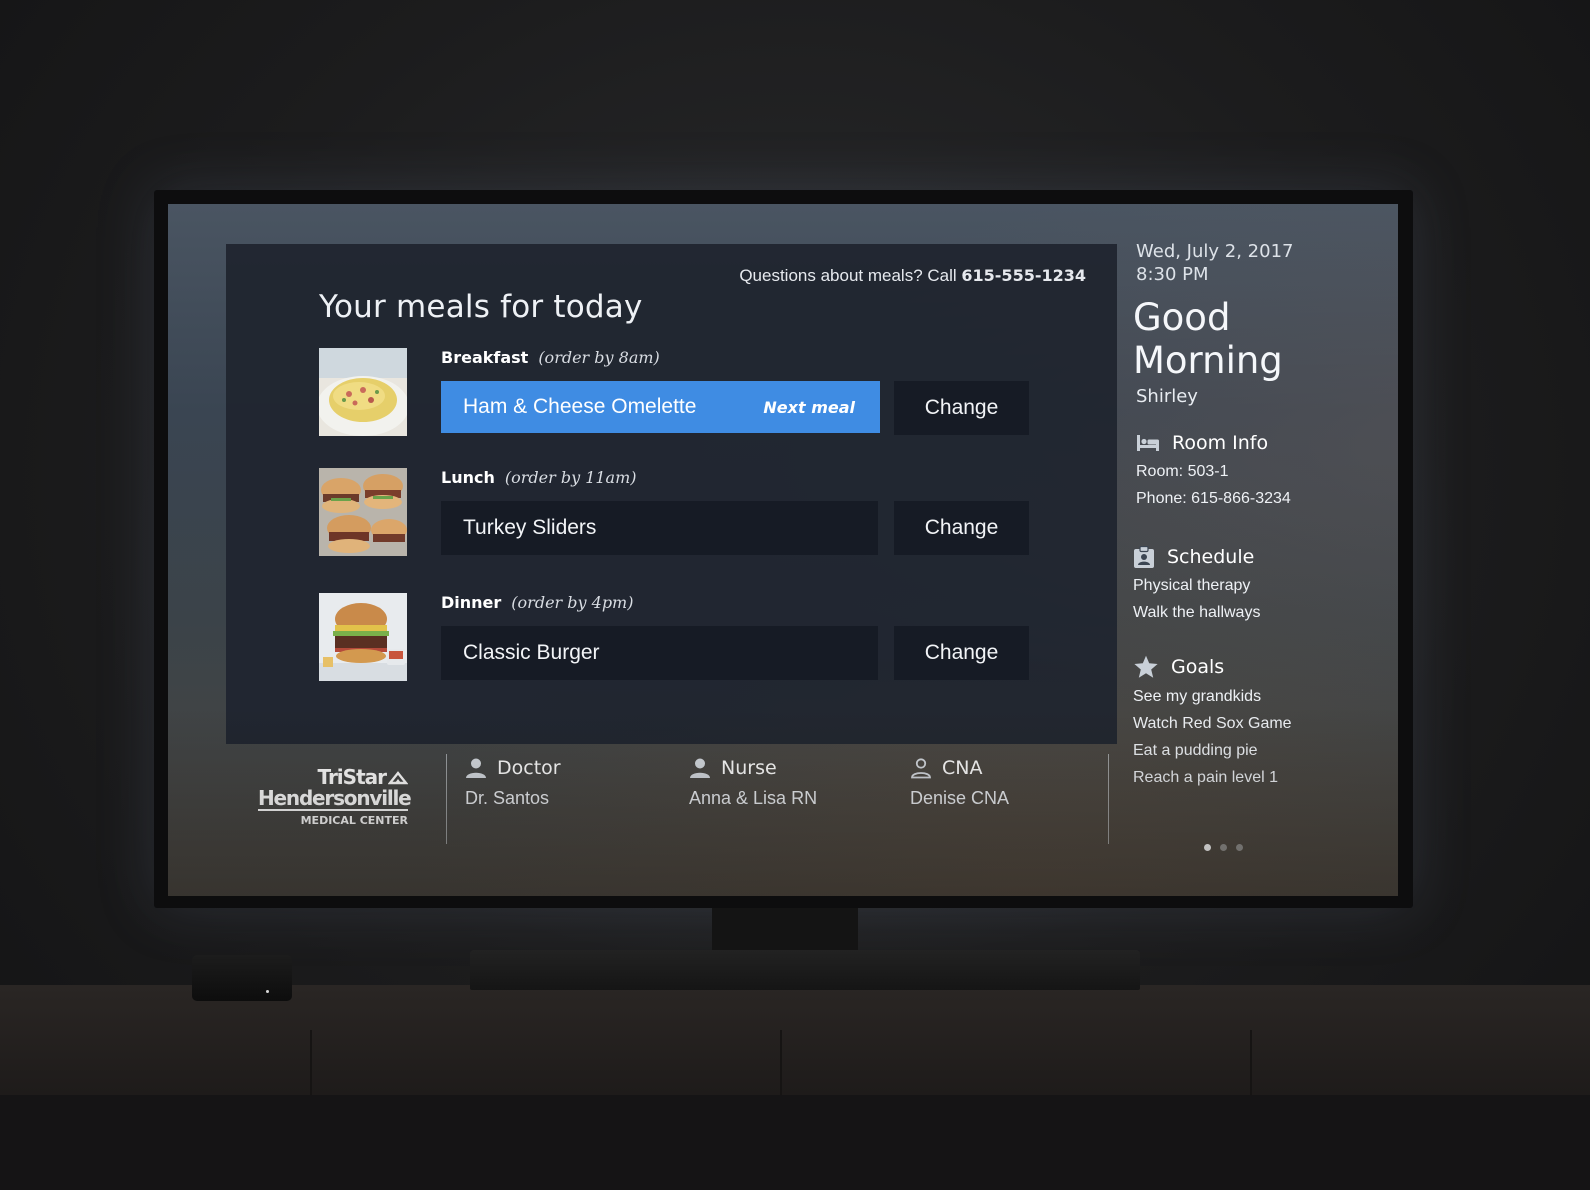  Describe the element at coordinates (471, 602) in the screenshot. I see `meal-type: Dinner` at that location.